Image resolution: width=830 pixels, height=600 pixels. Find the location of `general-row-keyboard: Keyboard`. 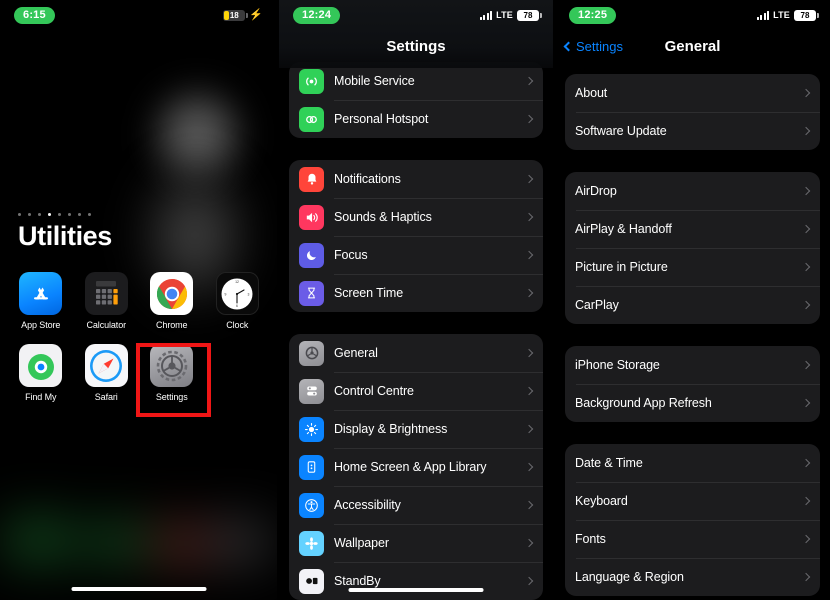

general-row-keyboard: Keyboard is located at coordinates (692, 501).